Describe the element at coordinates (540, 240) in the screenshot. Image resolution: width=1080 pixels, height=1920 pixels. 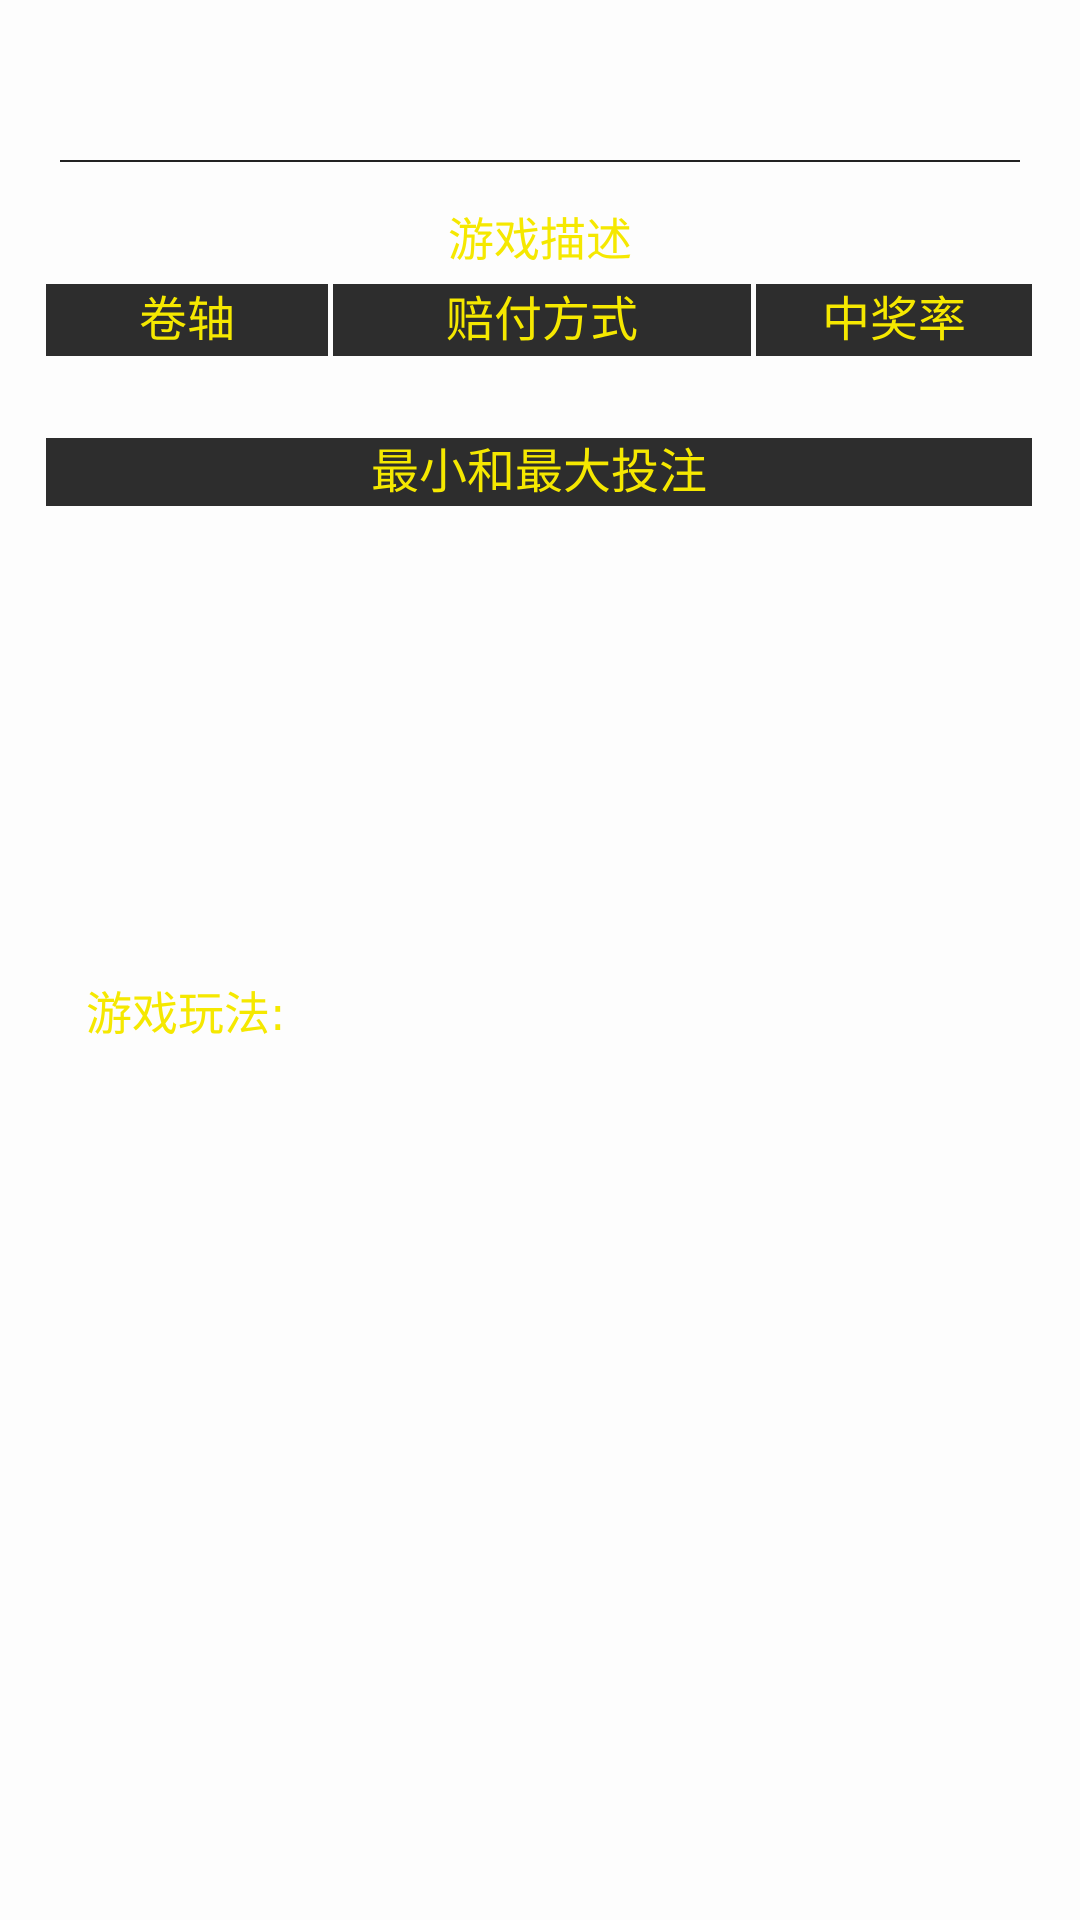
I see `game-description-title: 游戏描述` at that location.